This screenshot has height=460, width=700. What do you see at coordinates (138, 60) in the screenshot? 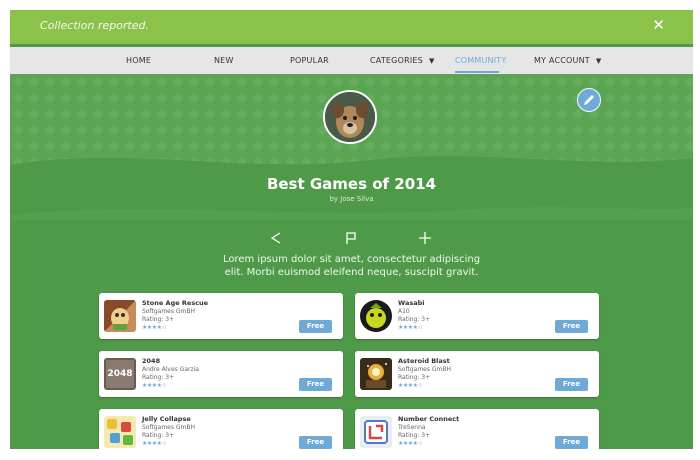
I see `nav-home: HOME` at bounding box center [138, 60].